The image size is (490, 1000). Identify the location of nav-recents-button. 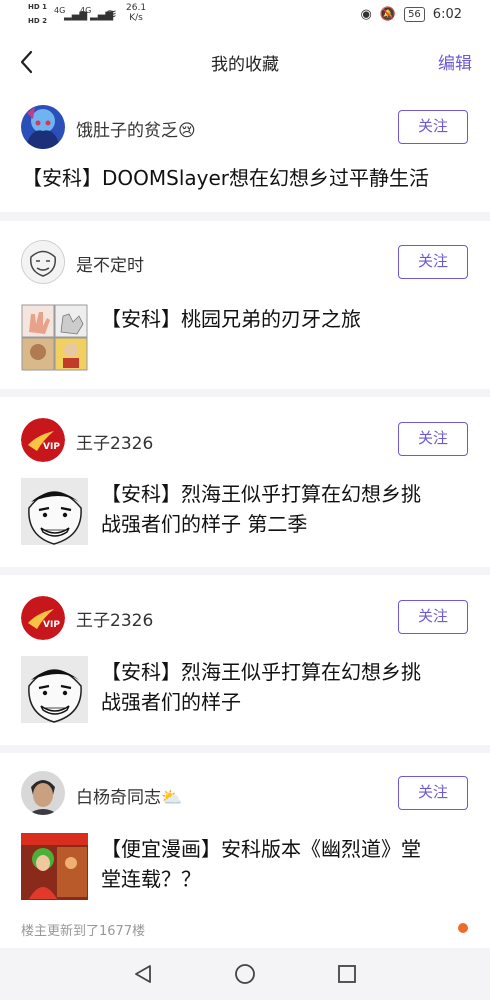
(347, 974).